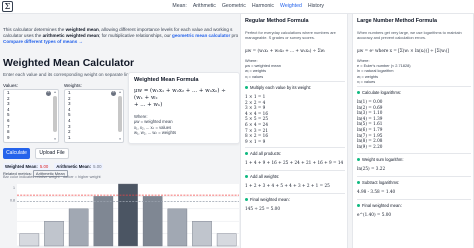 The image size is (474, 248). What do you see at coordinates (16, 153) in the screenshot?
I see `calculate-button: Calculate` at bounding box center [16, 153].